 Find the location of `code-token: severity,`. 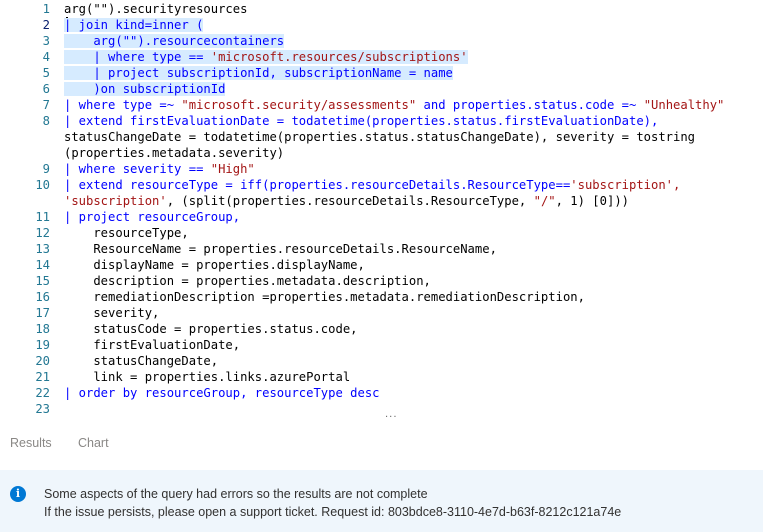

code-token: severity, is located at coordinates (112, 313).